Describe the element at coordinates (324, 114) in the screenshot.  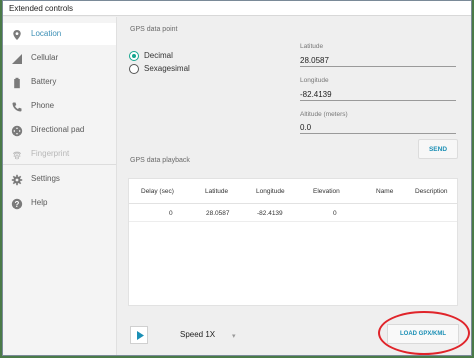
I see `altitude-label: Altitude (meters)` at that location.